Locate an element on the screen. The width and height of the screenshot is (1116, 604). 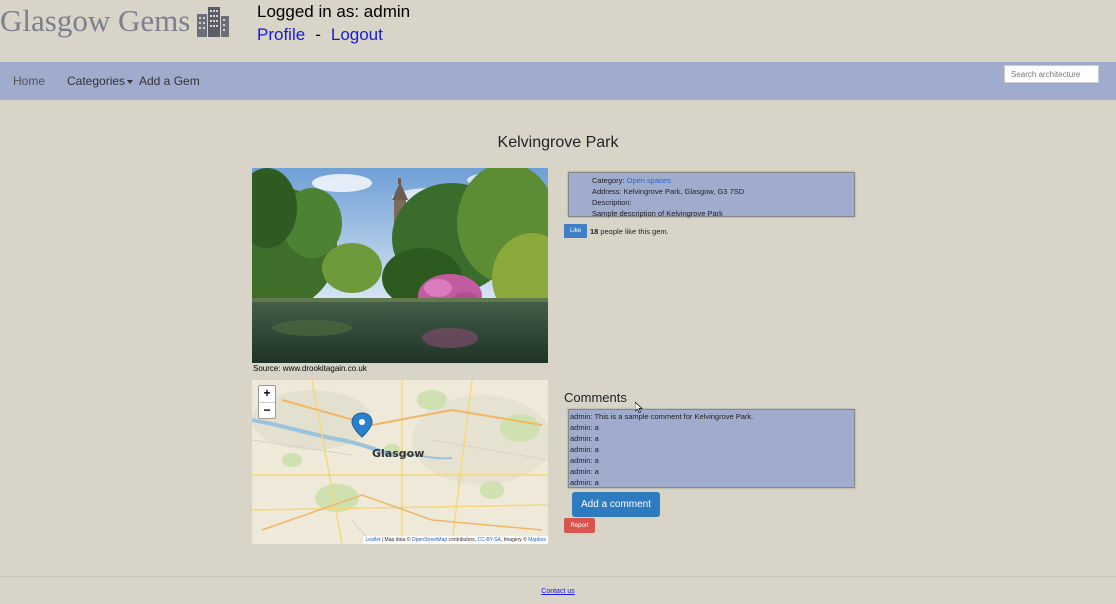
category-label: Category: is located at coordinates (608, 180).